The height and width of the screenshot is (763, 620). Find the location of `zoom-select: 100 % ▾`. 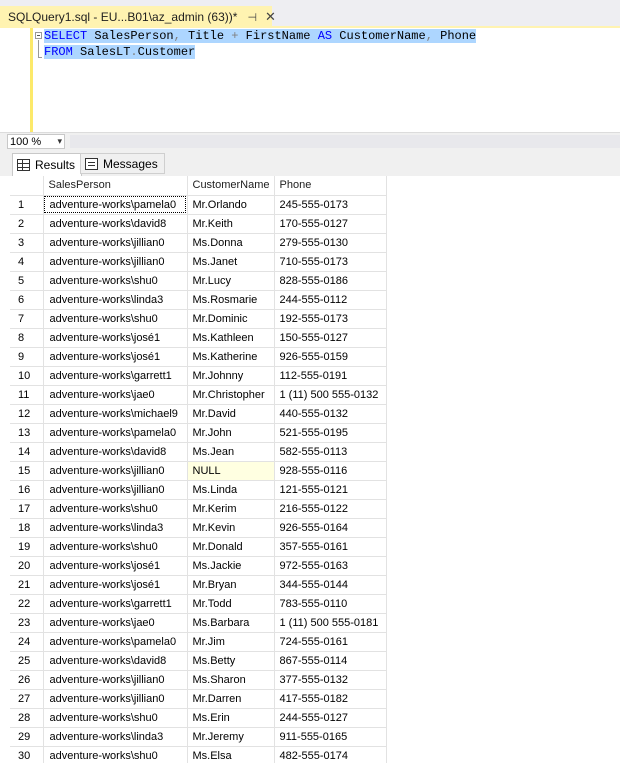

zoom-select: 100 % ▾ is located at coordinates (36, 141).